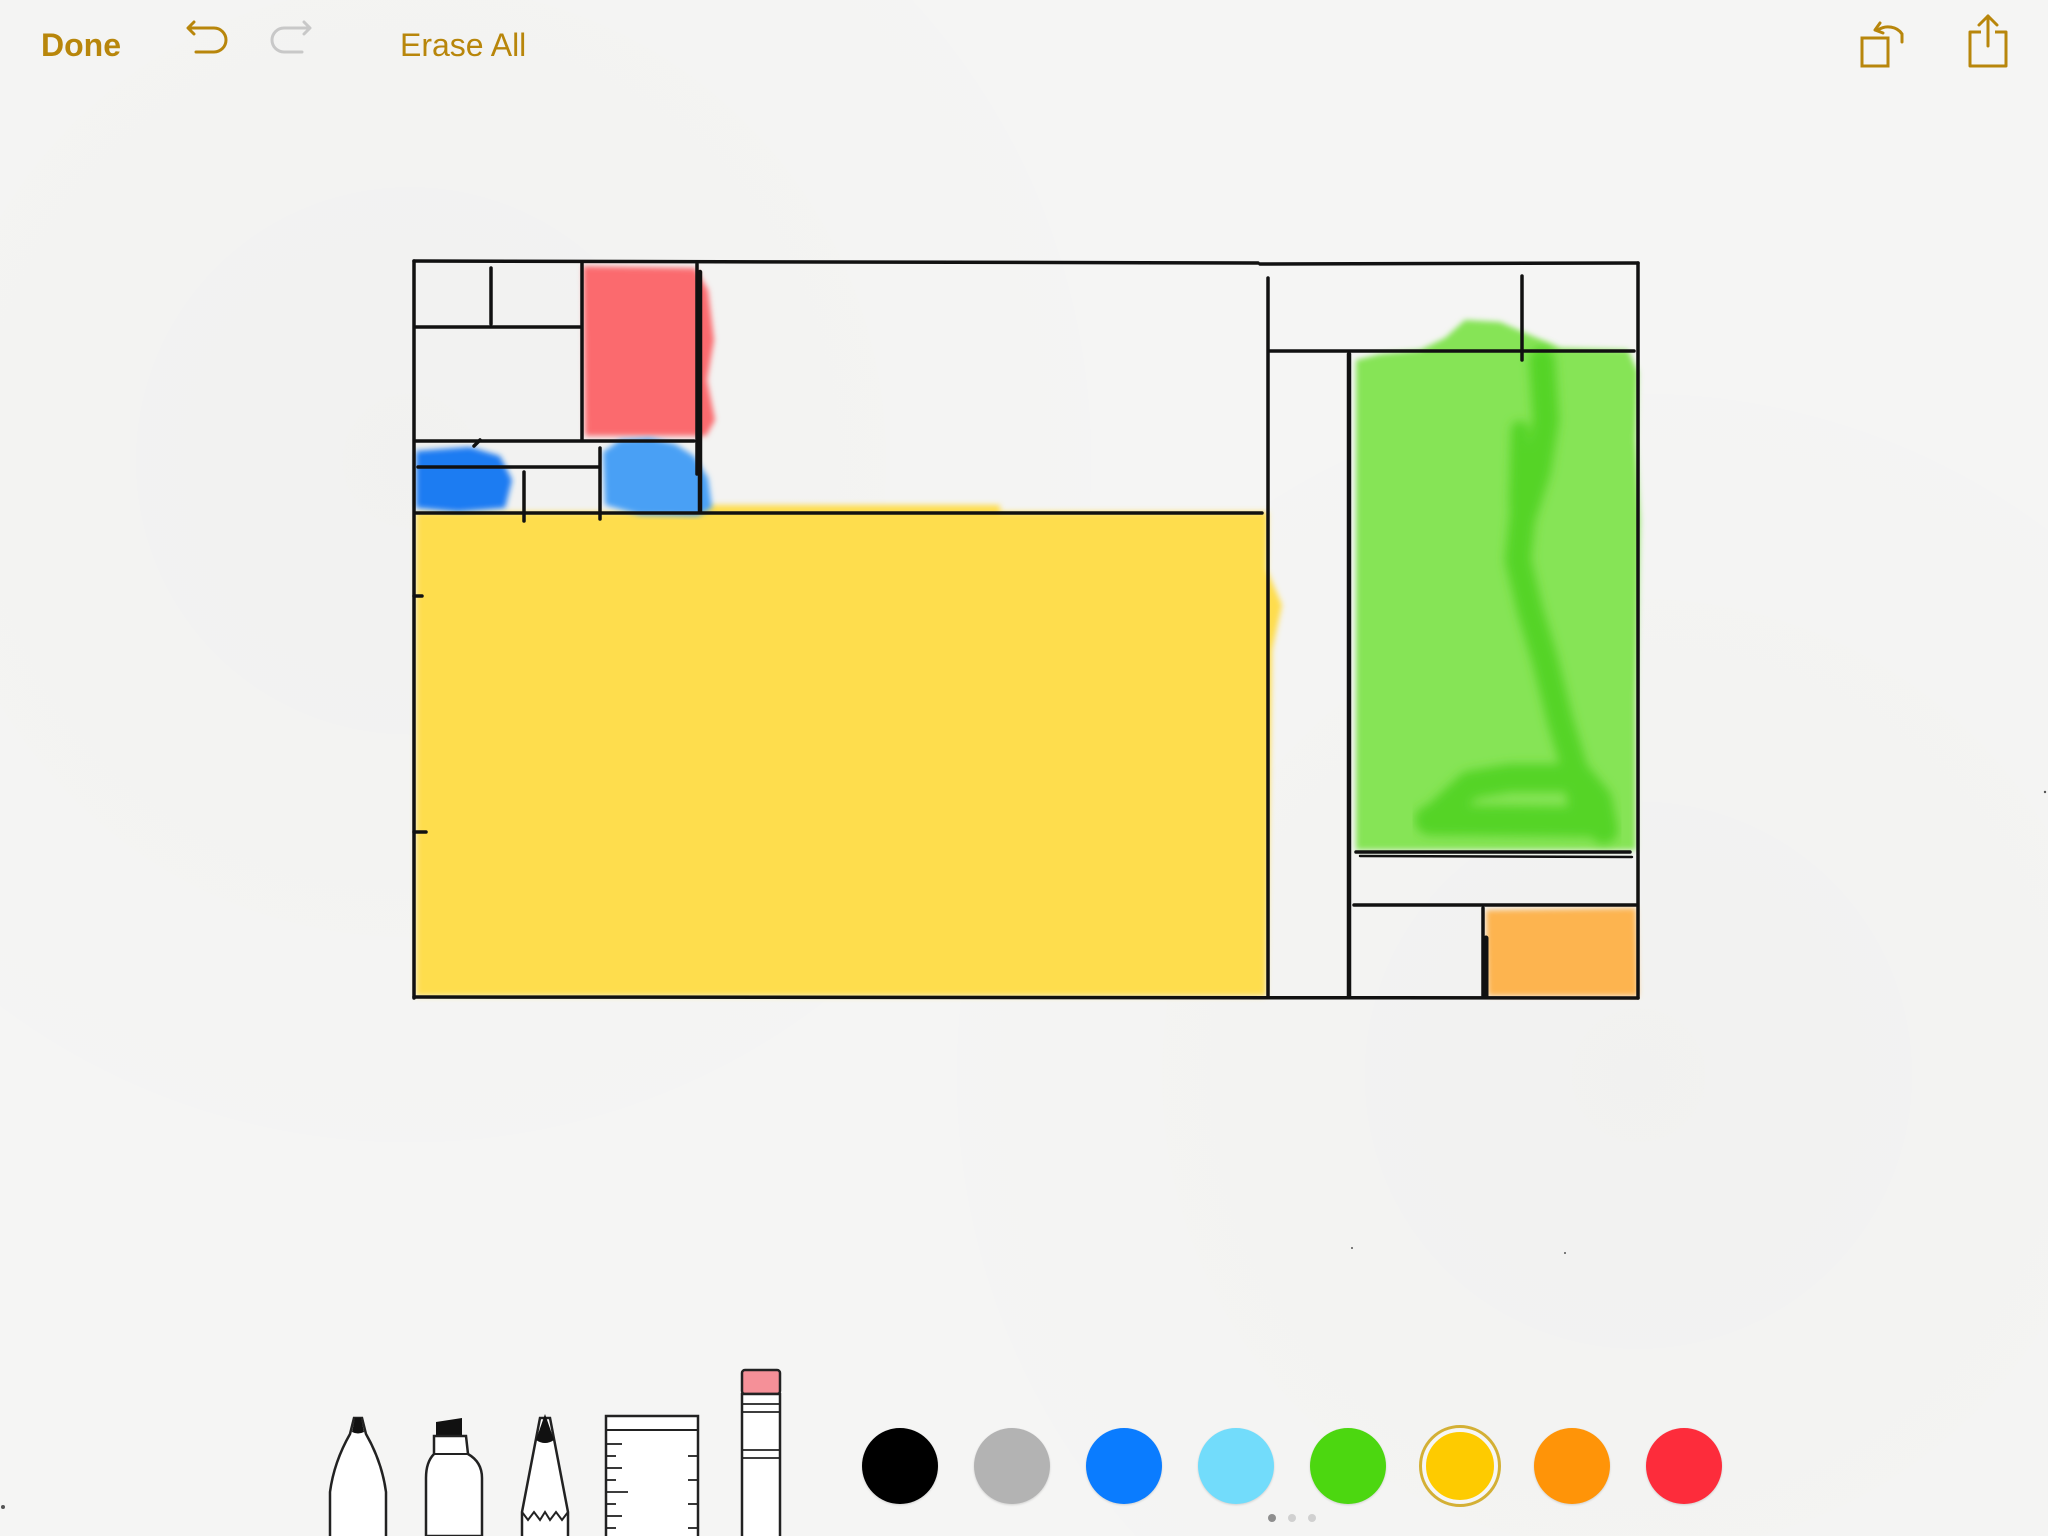  What do you see at coordinates (1562, 952) in the screenshot?
I see `orange-block` at bounding box center [1562, 952].